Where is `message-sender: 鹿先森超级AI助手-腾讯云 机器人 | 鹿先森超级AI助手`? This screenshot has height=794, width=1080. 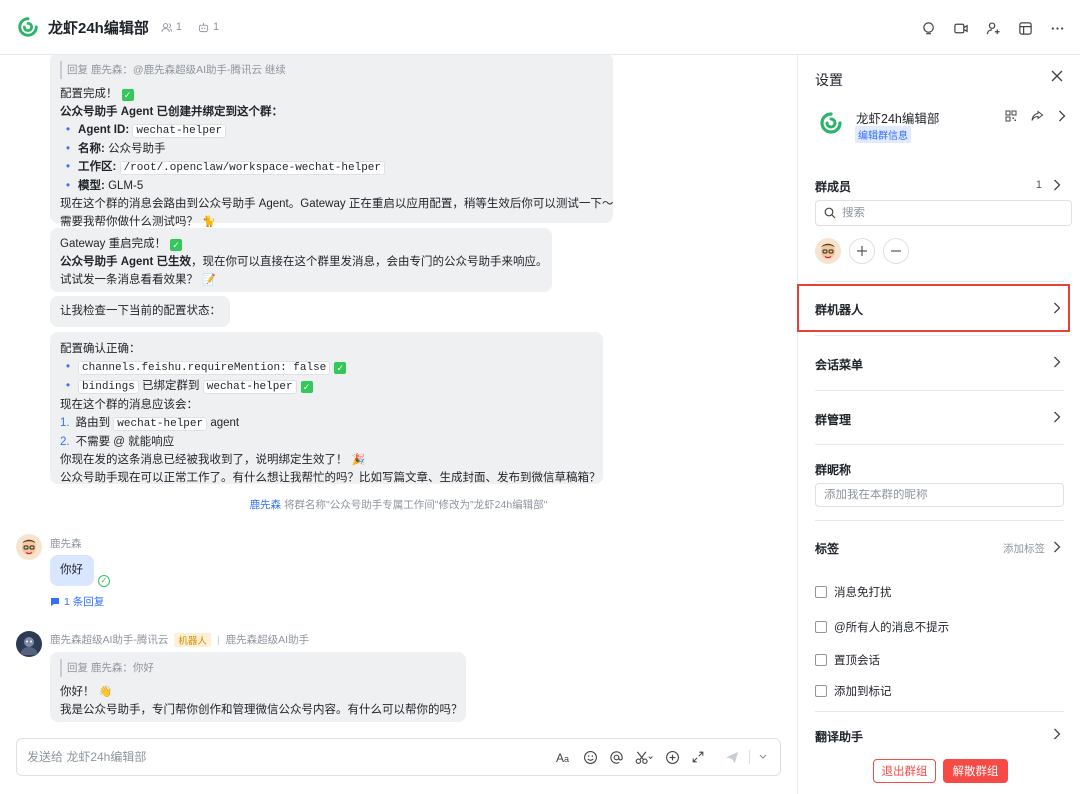 message-sender: 鹿先森超级AI助手-腾讯云 机器人 | 鹿先森超级AI助手 is located at coordinates (179, 639).